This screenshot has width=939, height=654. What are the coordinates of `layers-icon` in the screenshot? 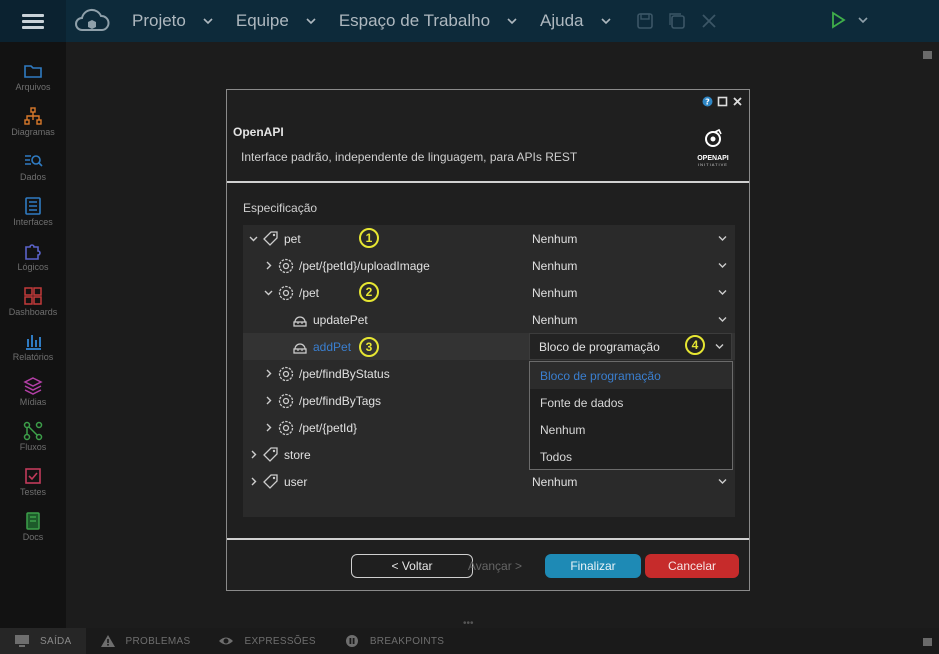 It's located at (33, 386).